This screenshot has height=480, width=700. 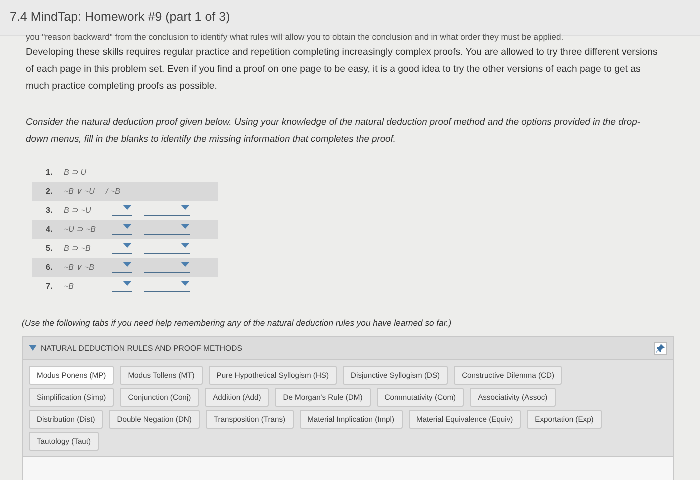 What do you see at coordinates (113, 191) in the screenshot?
I see `conclusion: / ~B` at bounding box center [113, 191].